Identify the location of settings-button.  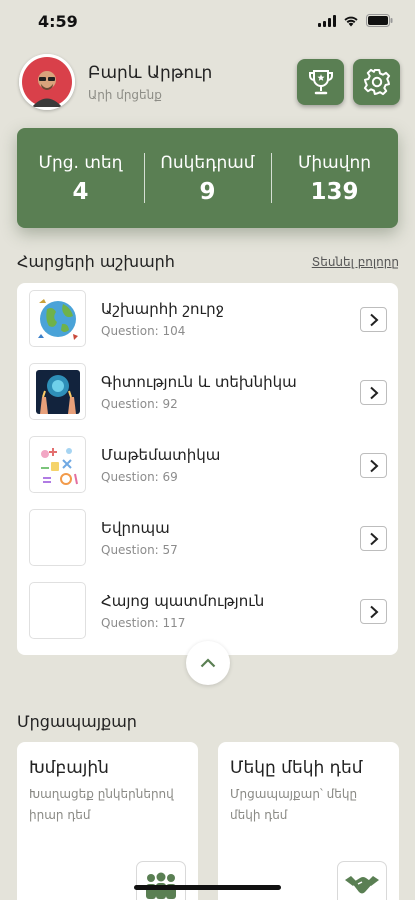
(376, 82).